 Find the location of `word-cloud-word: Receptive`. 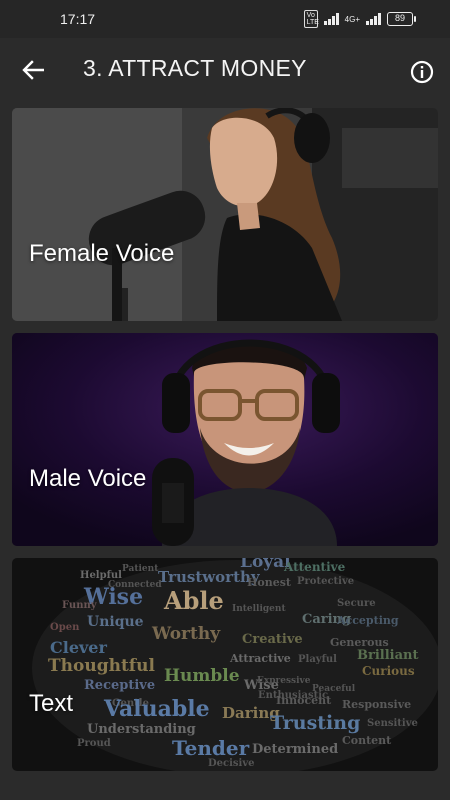

word-cloud-word: Receptive is located at coordinates (120, 685).